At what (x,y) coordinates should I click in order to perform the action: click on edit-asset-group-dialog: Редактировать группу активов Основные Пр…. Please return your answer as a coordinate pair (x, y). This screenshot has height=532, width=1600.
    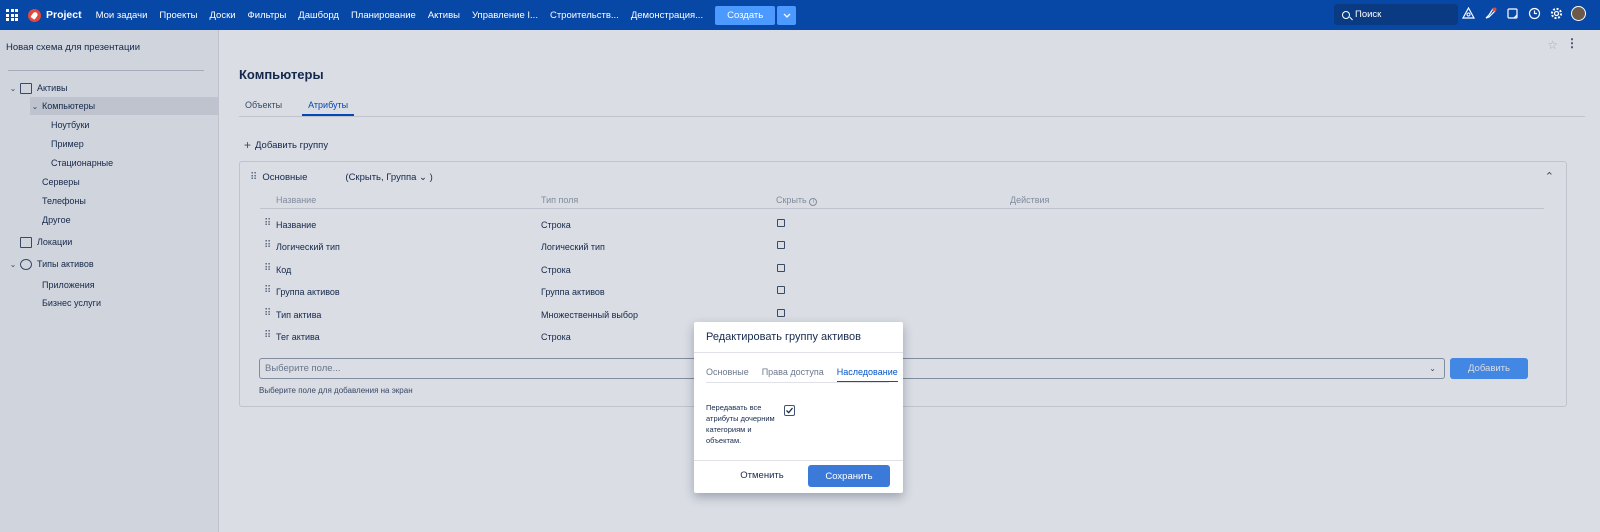
    Looking at the image, I should click on (798, 407).